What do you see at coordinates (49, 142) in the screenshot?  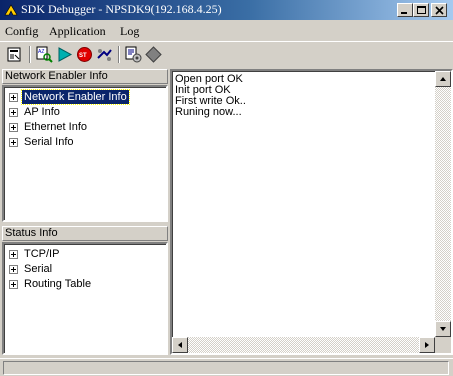 I see `tree-item-label: Serial Info` at bounding box center [49, 142].